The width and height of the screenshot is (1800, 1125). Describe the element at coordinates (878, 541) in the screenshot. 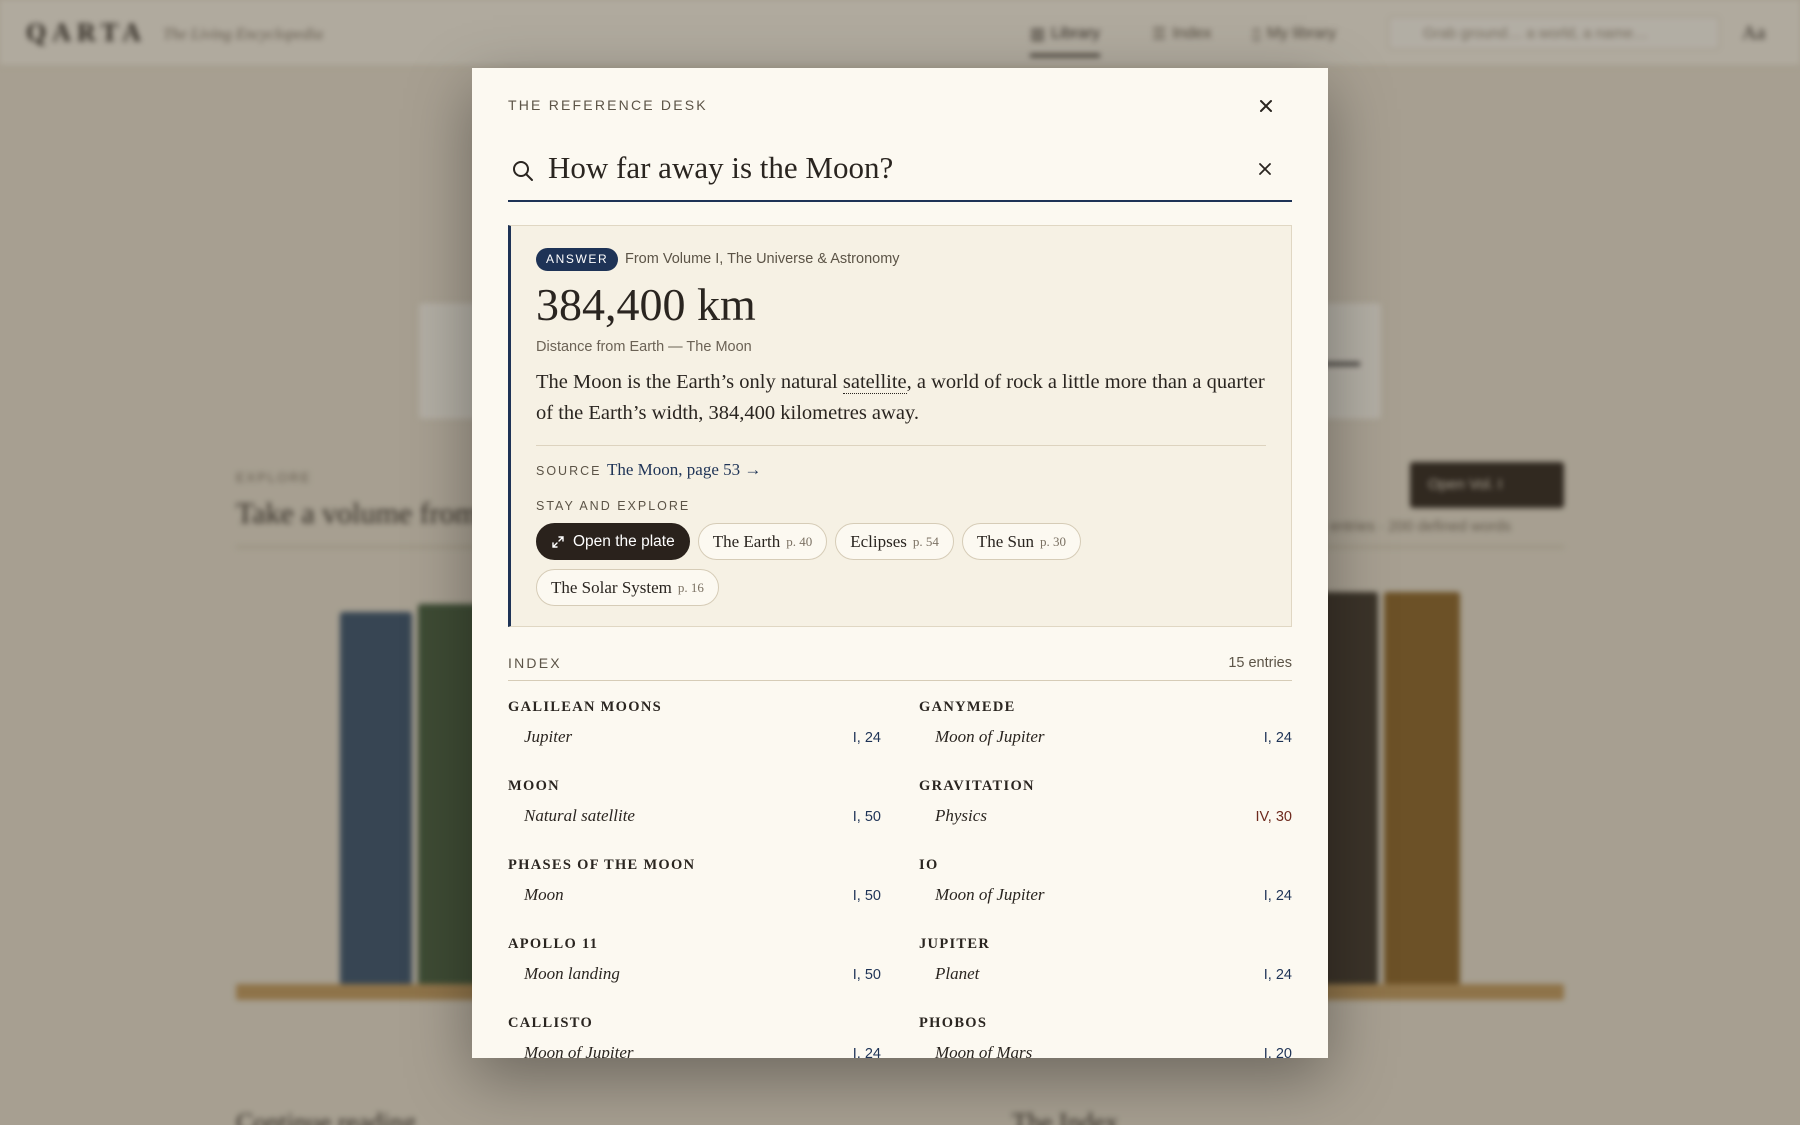

I see `chip-label: Eclipses` at that location.